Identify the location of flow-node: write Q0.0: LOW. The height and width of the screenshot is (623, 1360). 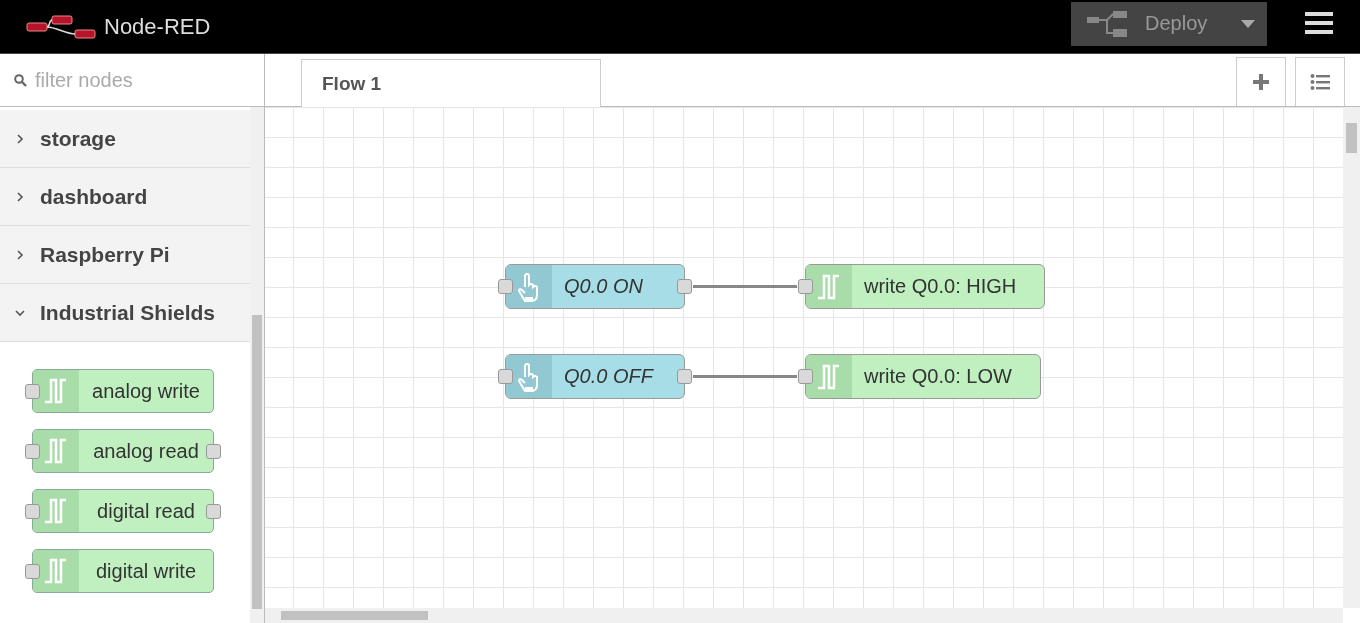
(923, 376).